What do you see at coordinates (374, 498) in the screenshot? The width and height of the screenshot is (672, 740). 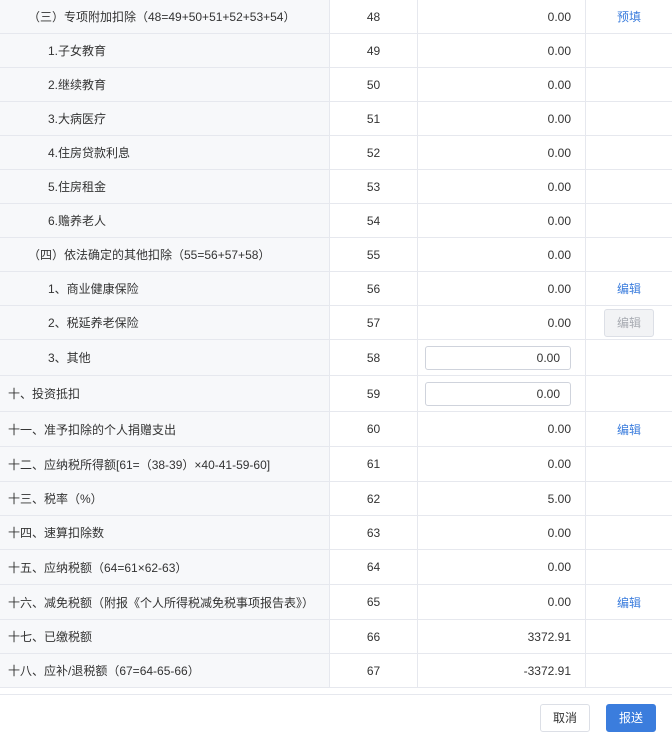 I see `row-number: 62` at bounding box center [374, 498].